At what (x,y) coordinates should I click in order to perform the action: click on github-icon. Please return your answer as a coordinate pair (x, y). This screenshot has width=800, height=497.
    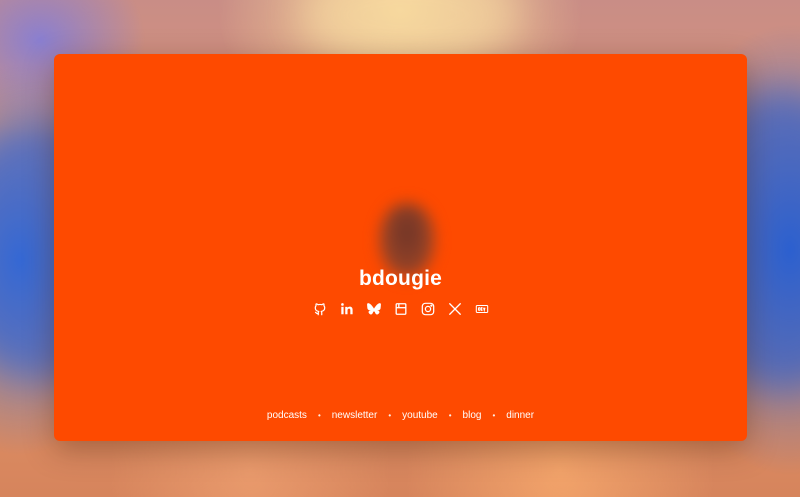
    Looking at the image, I should click on (320, 309).